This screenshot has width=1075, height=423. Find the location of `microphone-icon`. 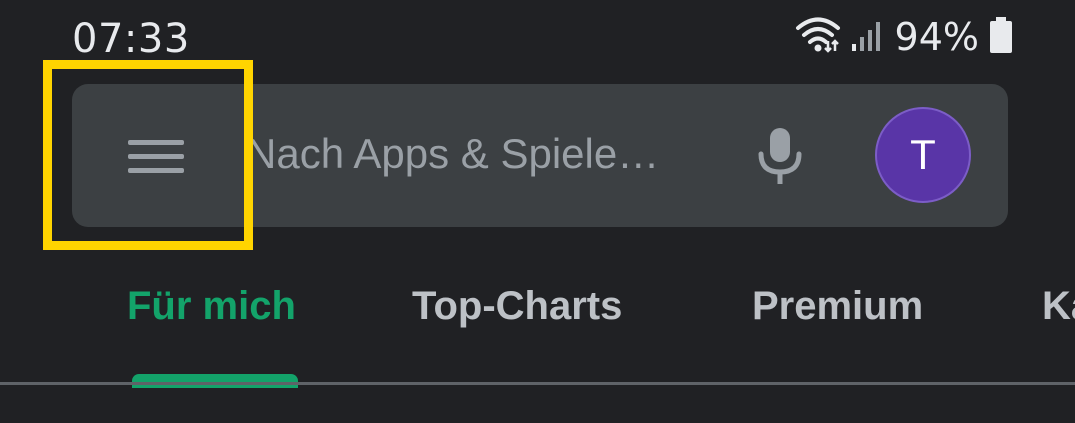

microphone-icon is located at coordinates (780, 157).